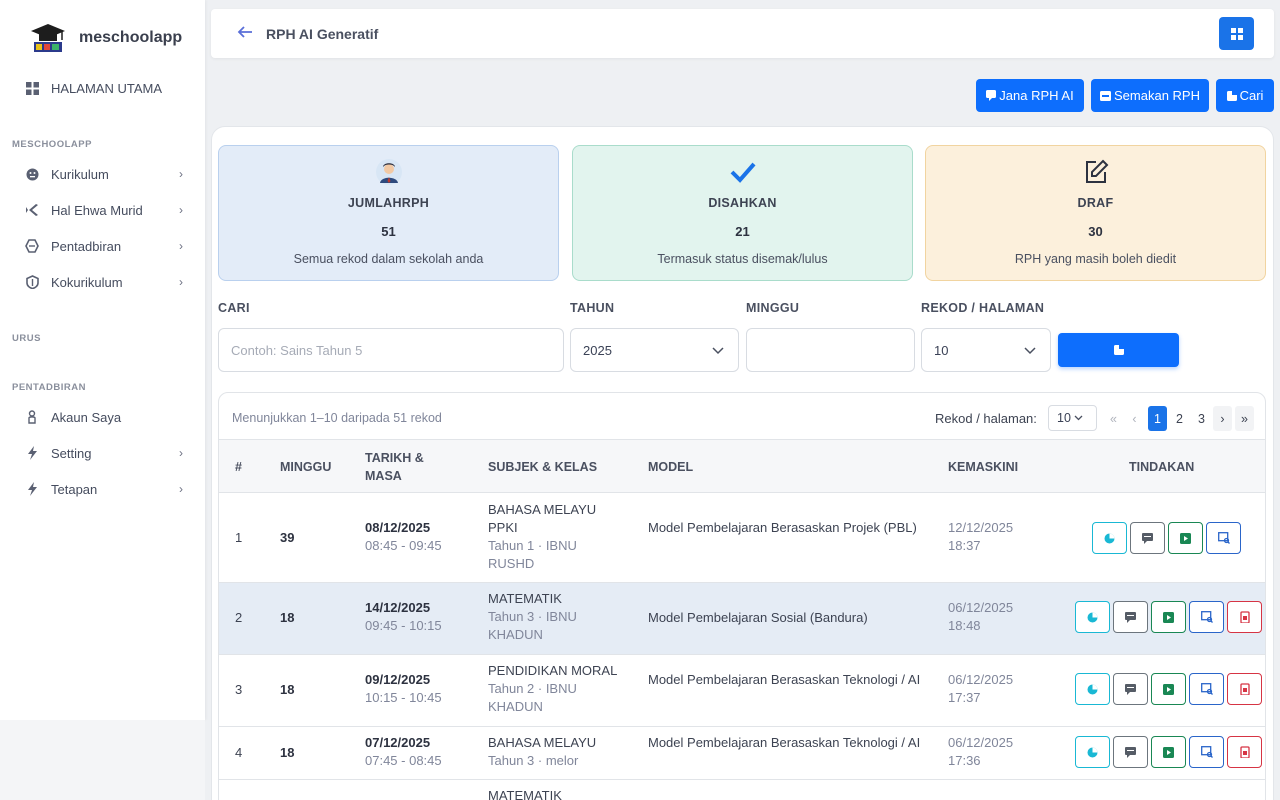 The width and height of the screenshot is (1280, 800). Describe the element at coordinates (52, 144) in the screenshot. I see `sidebar-section-meschoolapp: MESCHOOLAPP` at that location.